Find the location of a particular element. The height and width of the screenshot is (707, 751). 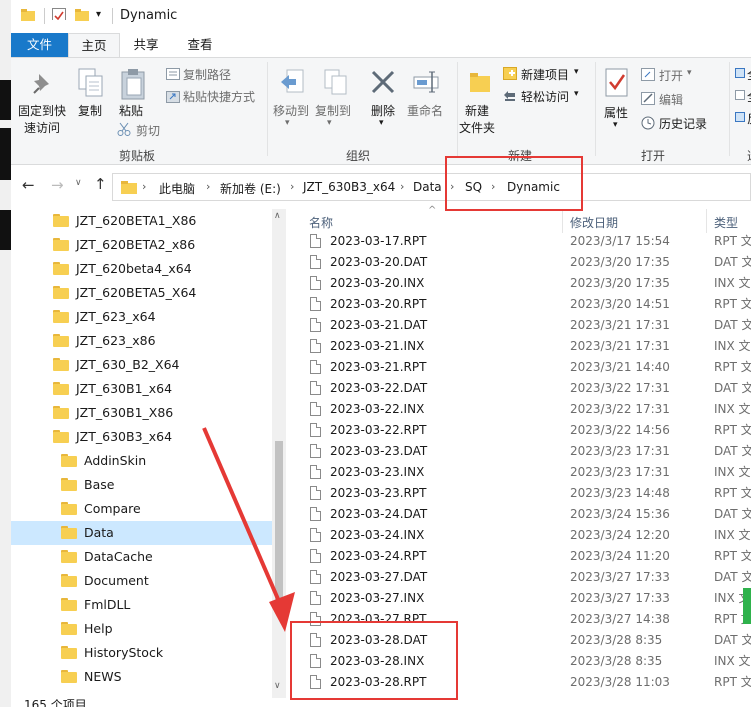

select-all-label: 全 is located at coordinates (749, 74).